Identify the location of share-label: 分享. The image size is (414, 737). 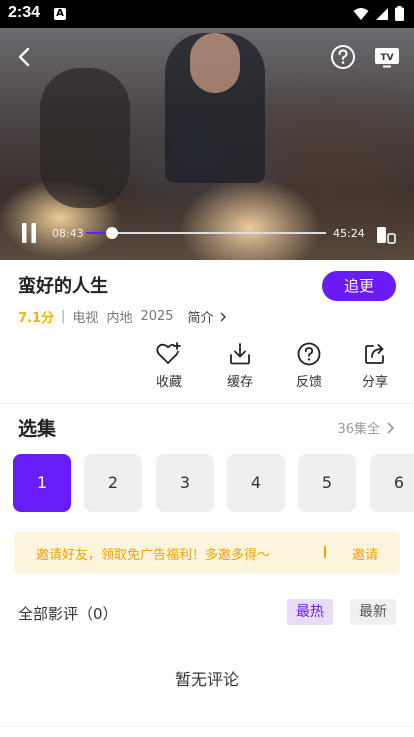
(374, 382).